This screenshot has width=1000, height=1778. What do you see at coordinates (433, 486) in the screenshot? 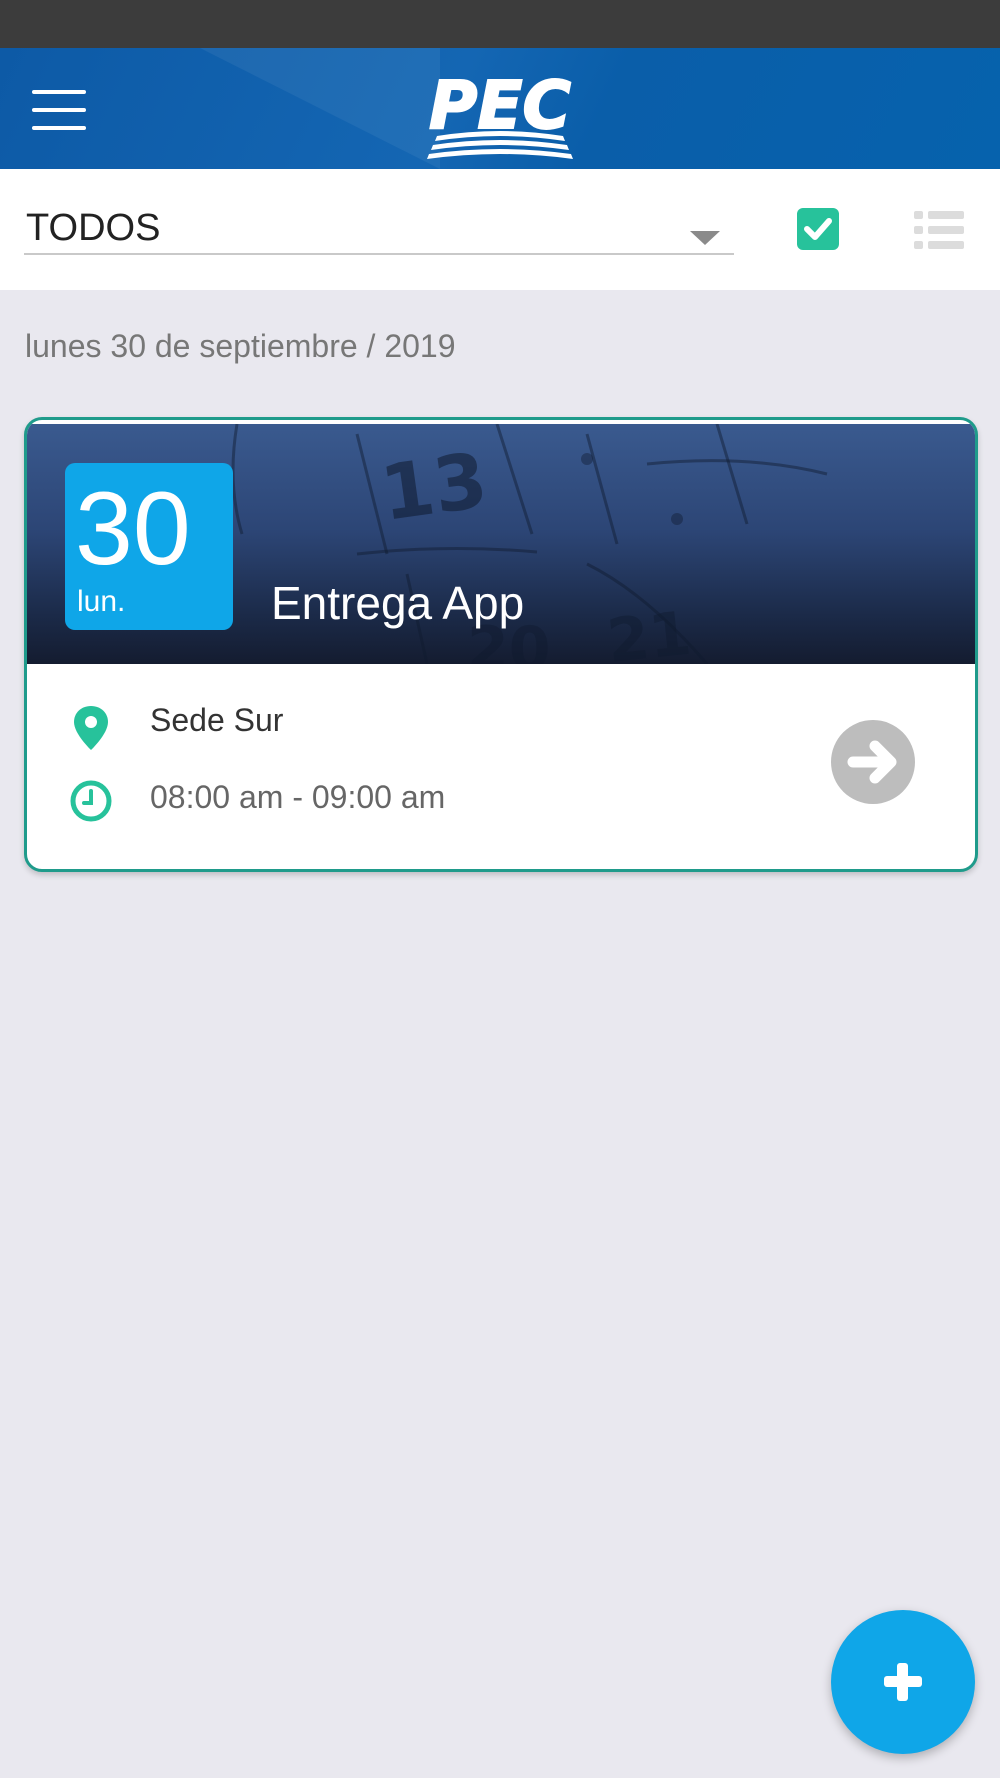
I see `svg-text: 13` at bounding box center [433, 486].